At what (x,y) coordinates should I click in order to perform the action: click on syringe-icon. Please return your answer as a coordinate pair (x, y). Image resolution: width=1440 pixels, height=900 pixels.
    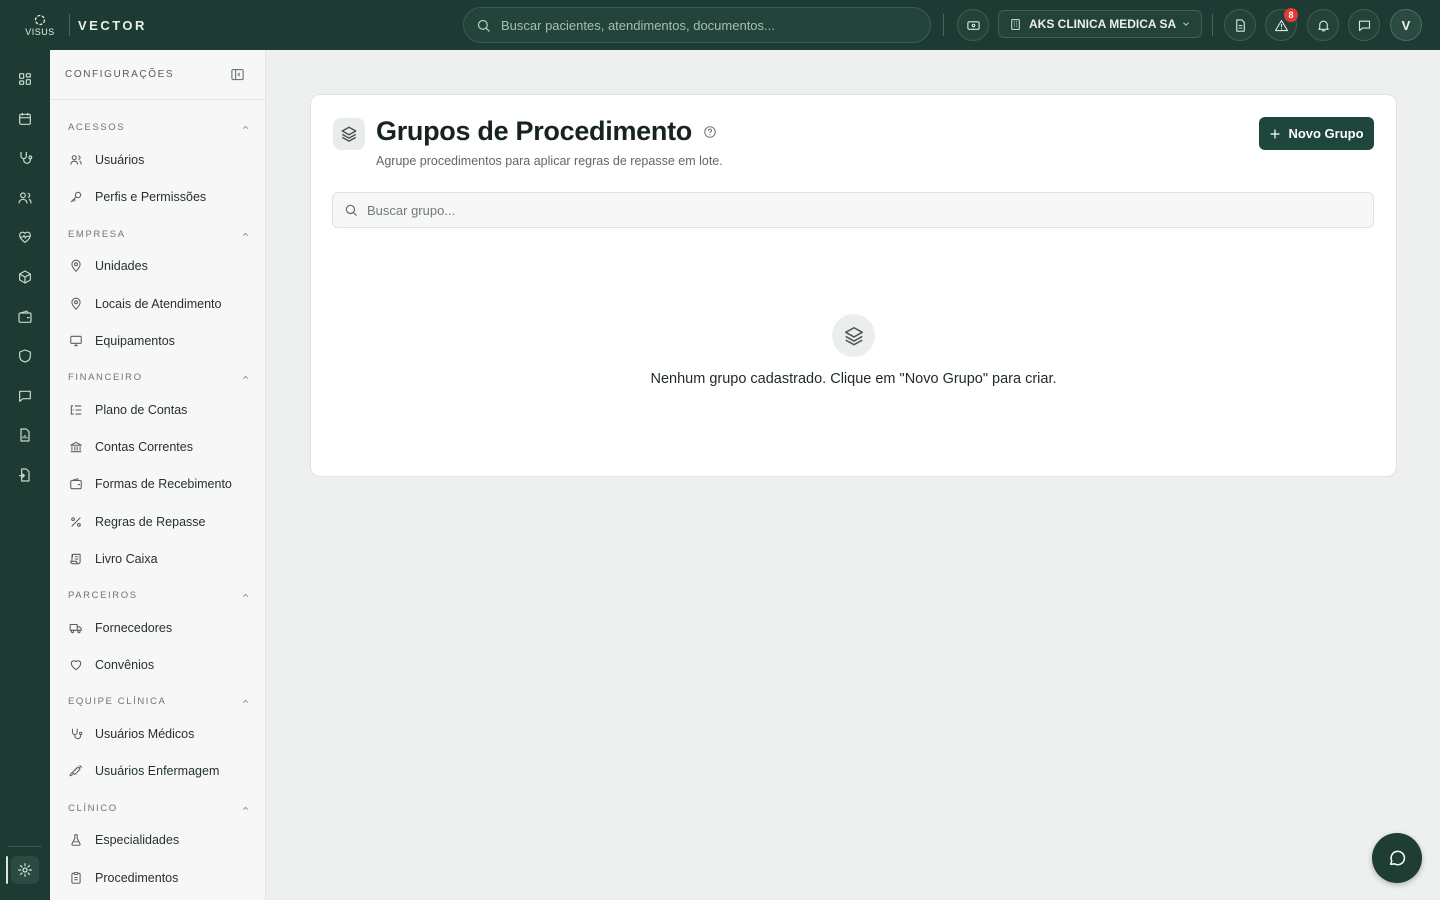
    Looking at the image, I should click on (76, 770).